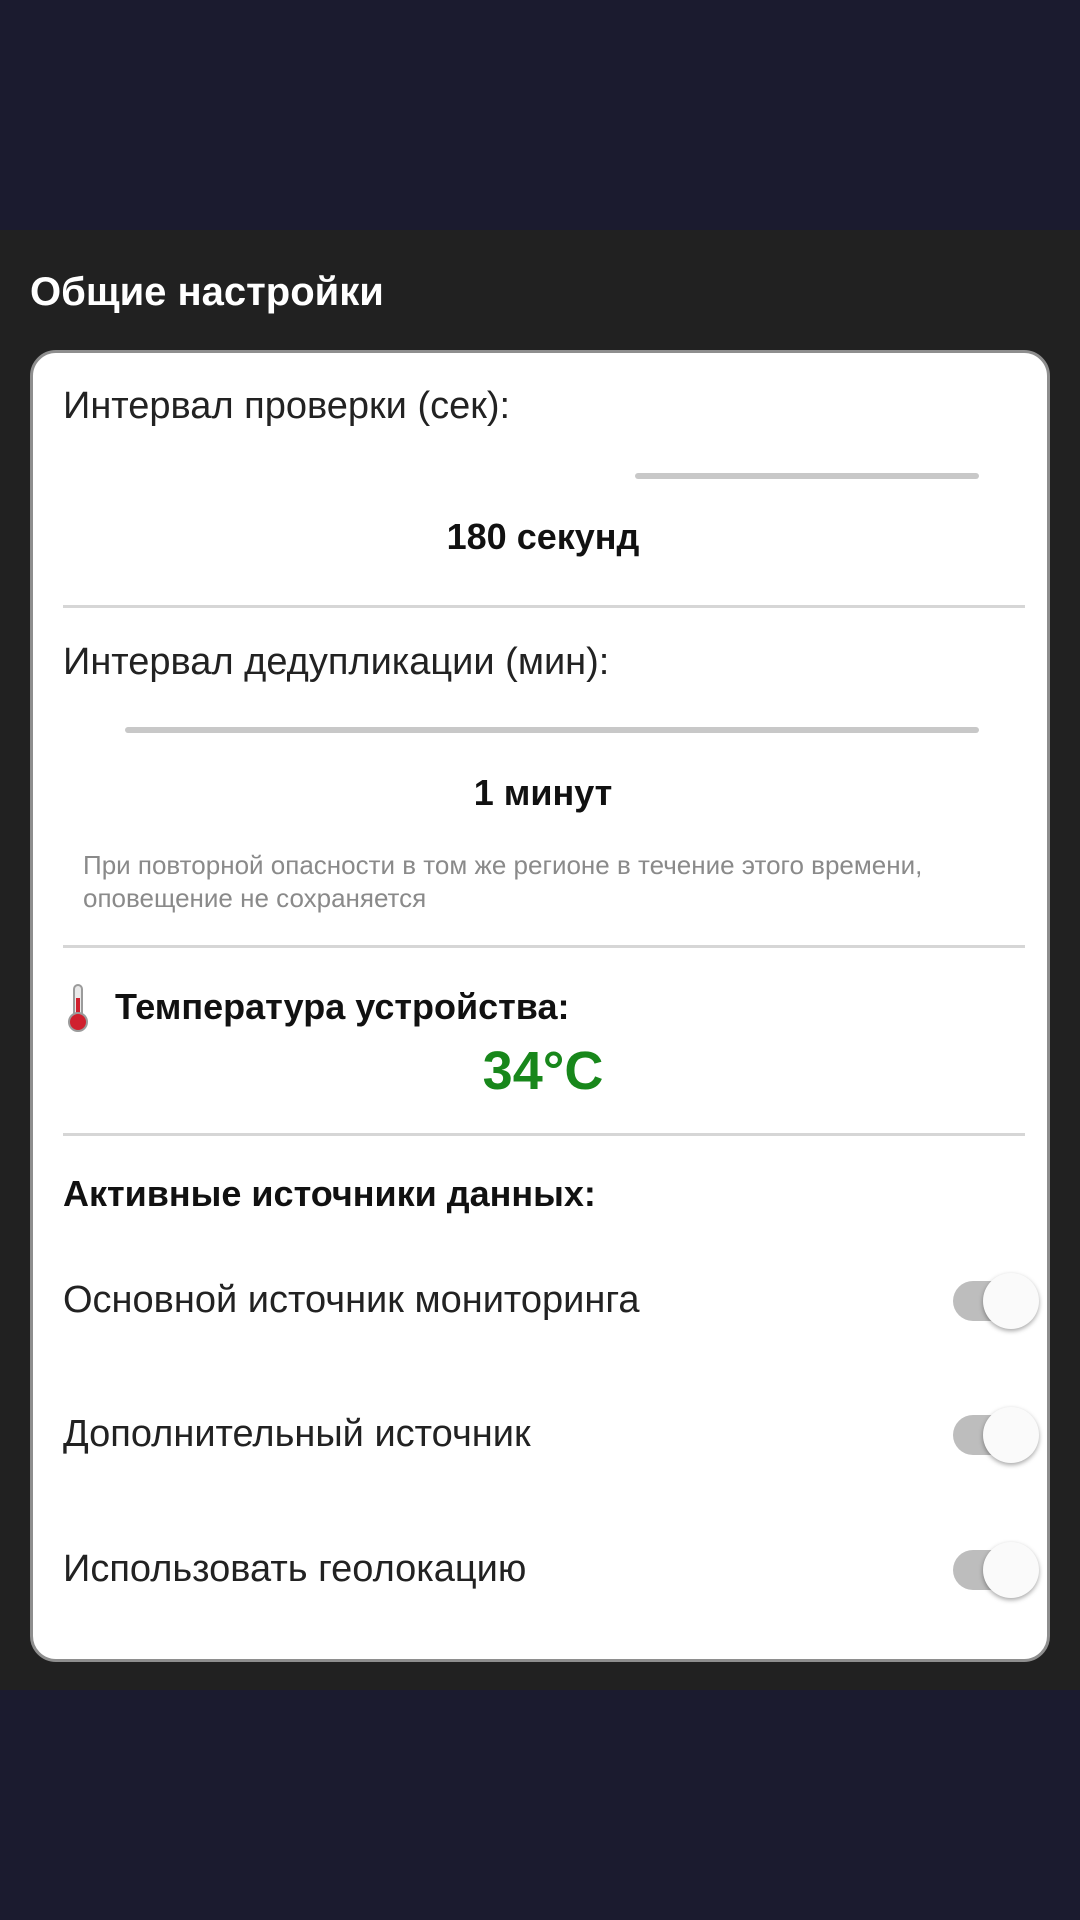  I want to click on source-switch-geolocation, so click(996, 1570).